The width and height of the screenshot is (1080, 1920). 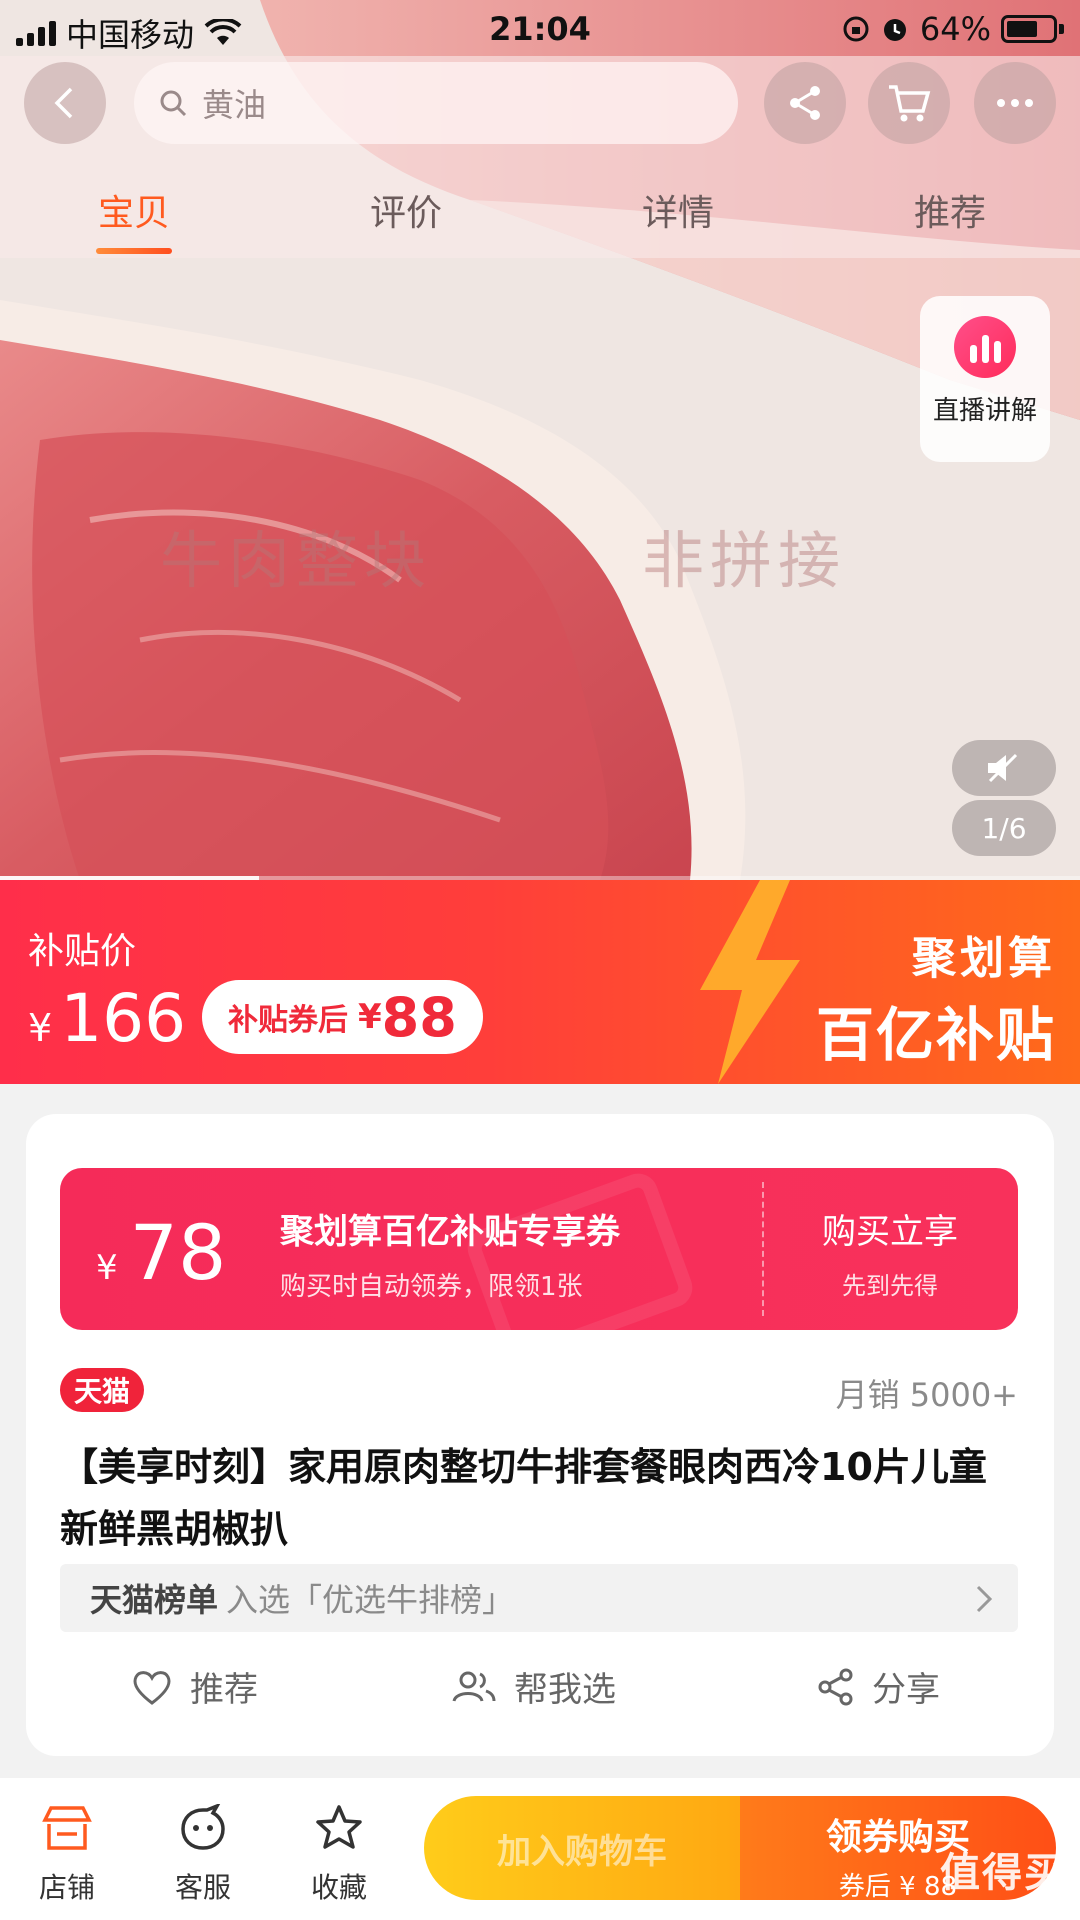 What do you see at coordinates (856, 29) in the screenshot?
I see `rotation-lock-icon` at bounding box center [856, 29].